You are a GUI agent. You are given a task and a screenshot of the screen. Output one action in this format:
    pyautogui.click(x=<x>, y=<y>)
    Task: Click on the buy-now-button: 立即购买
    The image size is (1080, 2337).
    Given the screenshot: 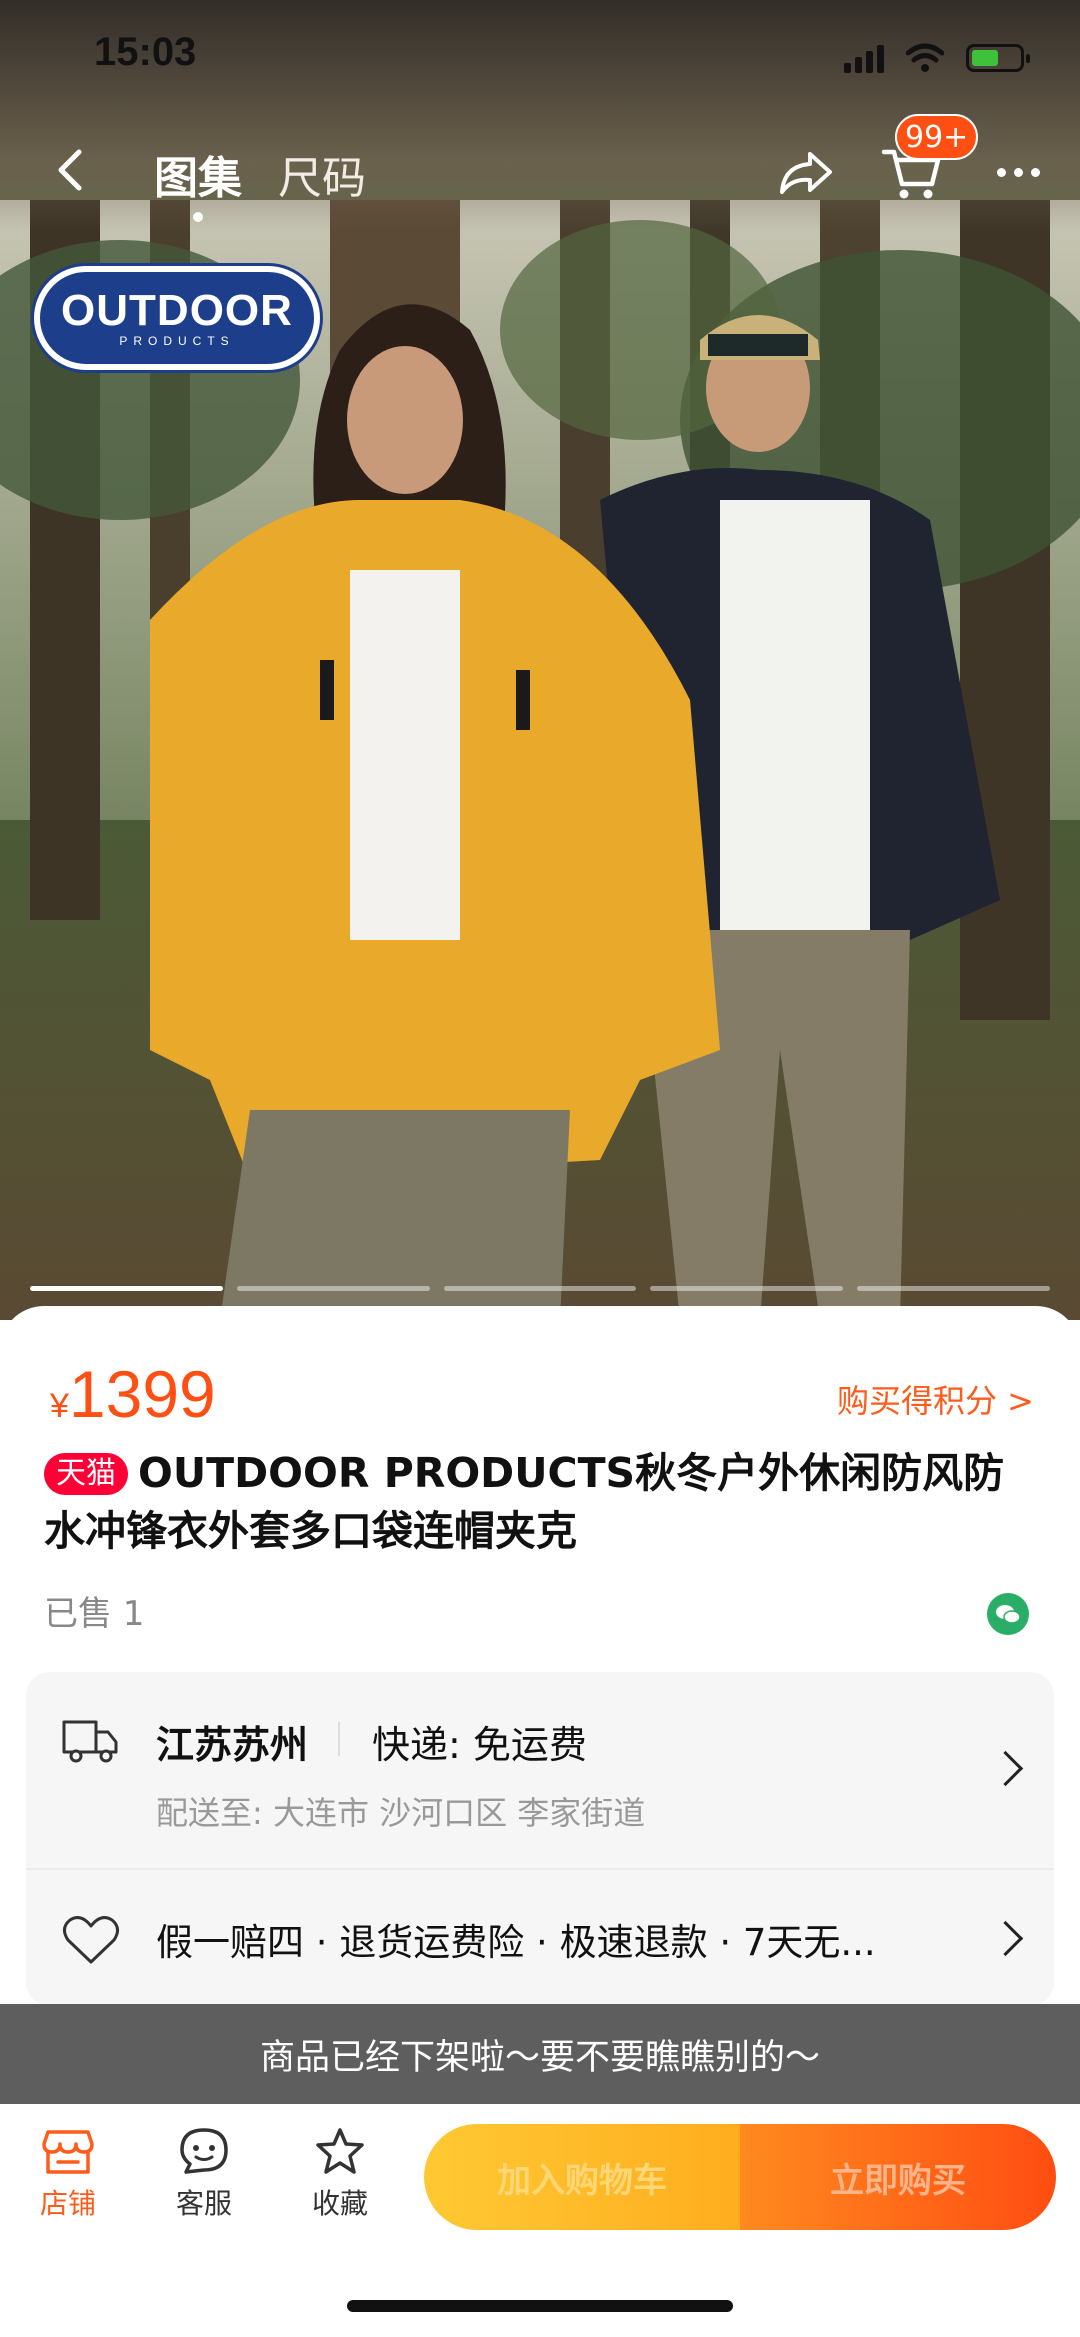 What is the action you would take?
    pyautogui.click(x=898, y=2177)
    